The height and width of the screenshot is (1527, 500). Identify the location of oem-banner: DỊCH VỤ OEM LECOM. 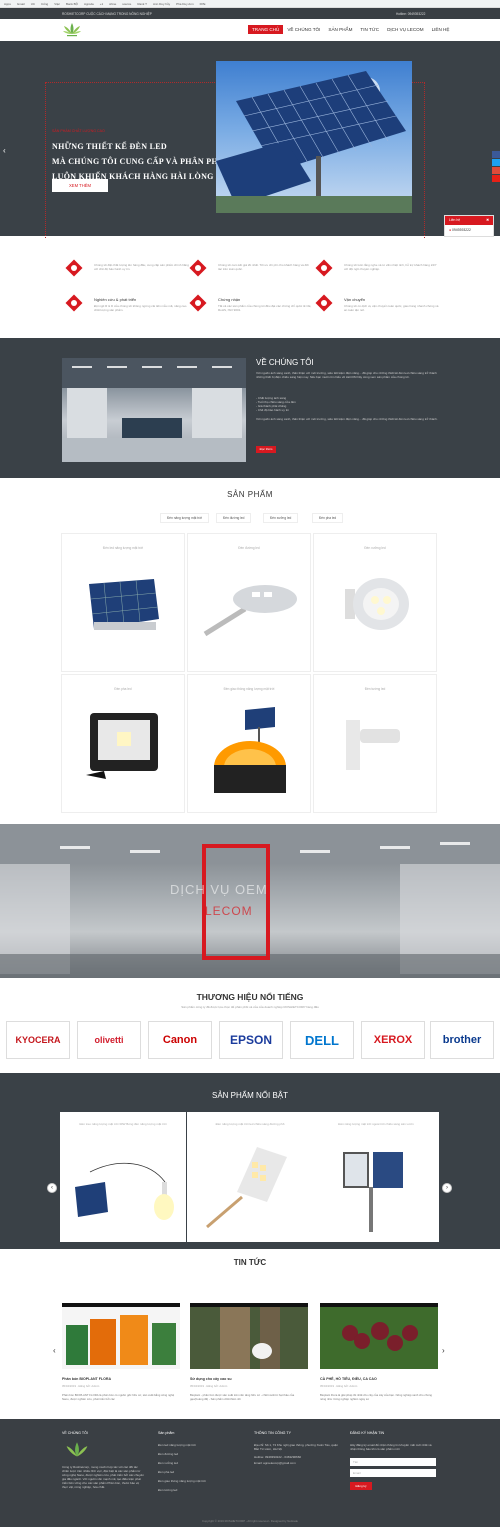
(250, 901).